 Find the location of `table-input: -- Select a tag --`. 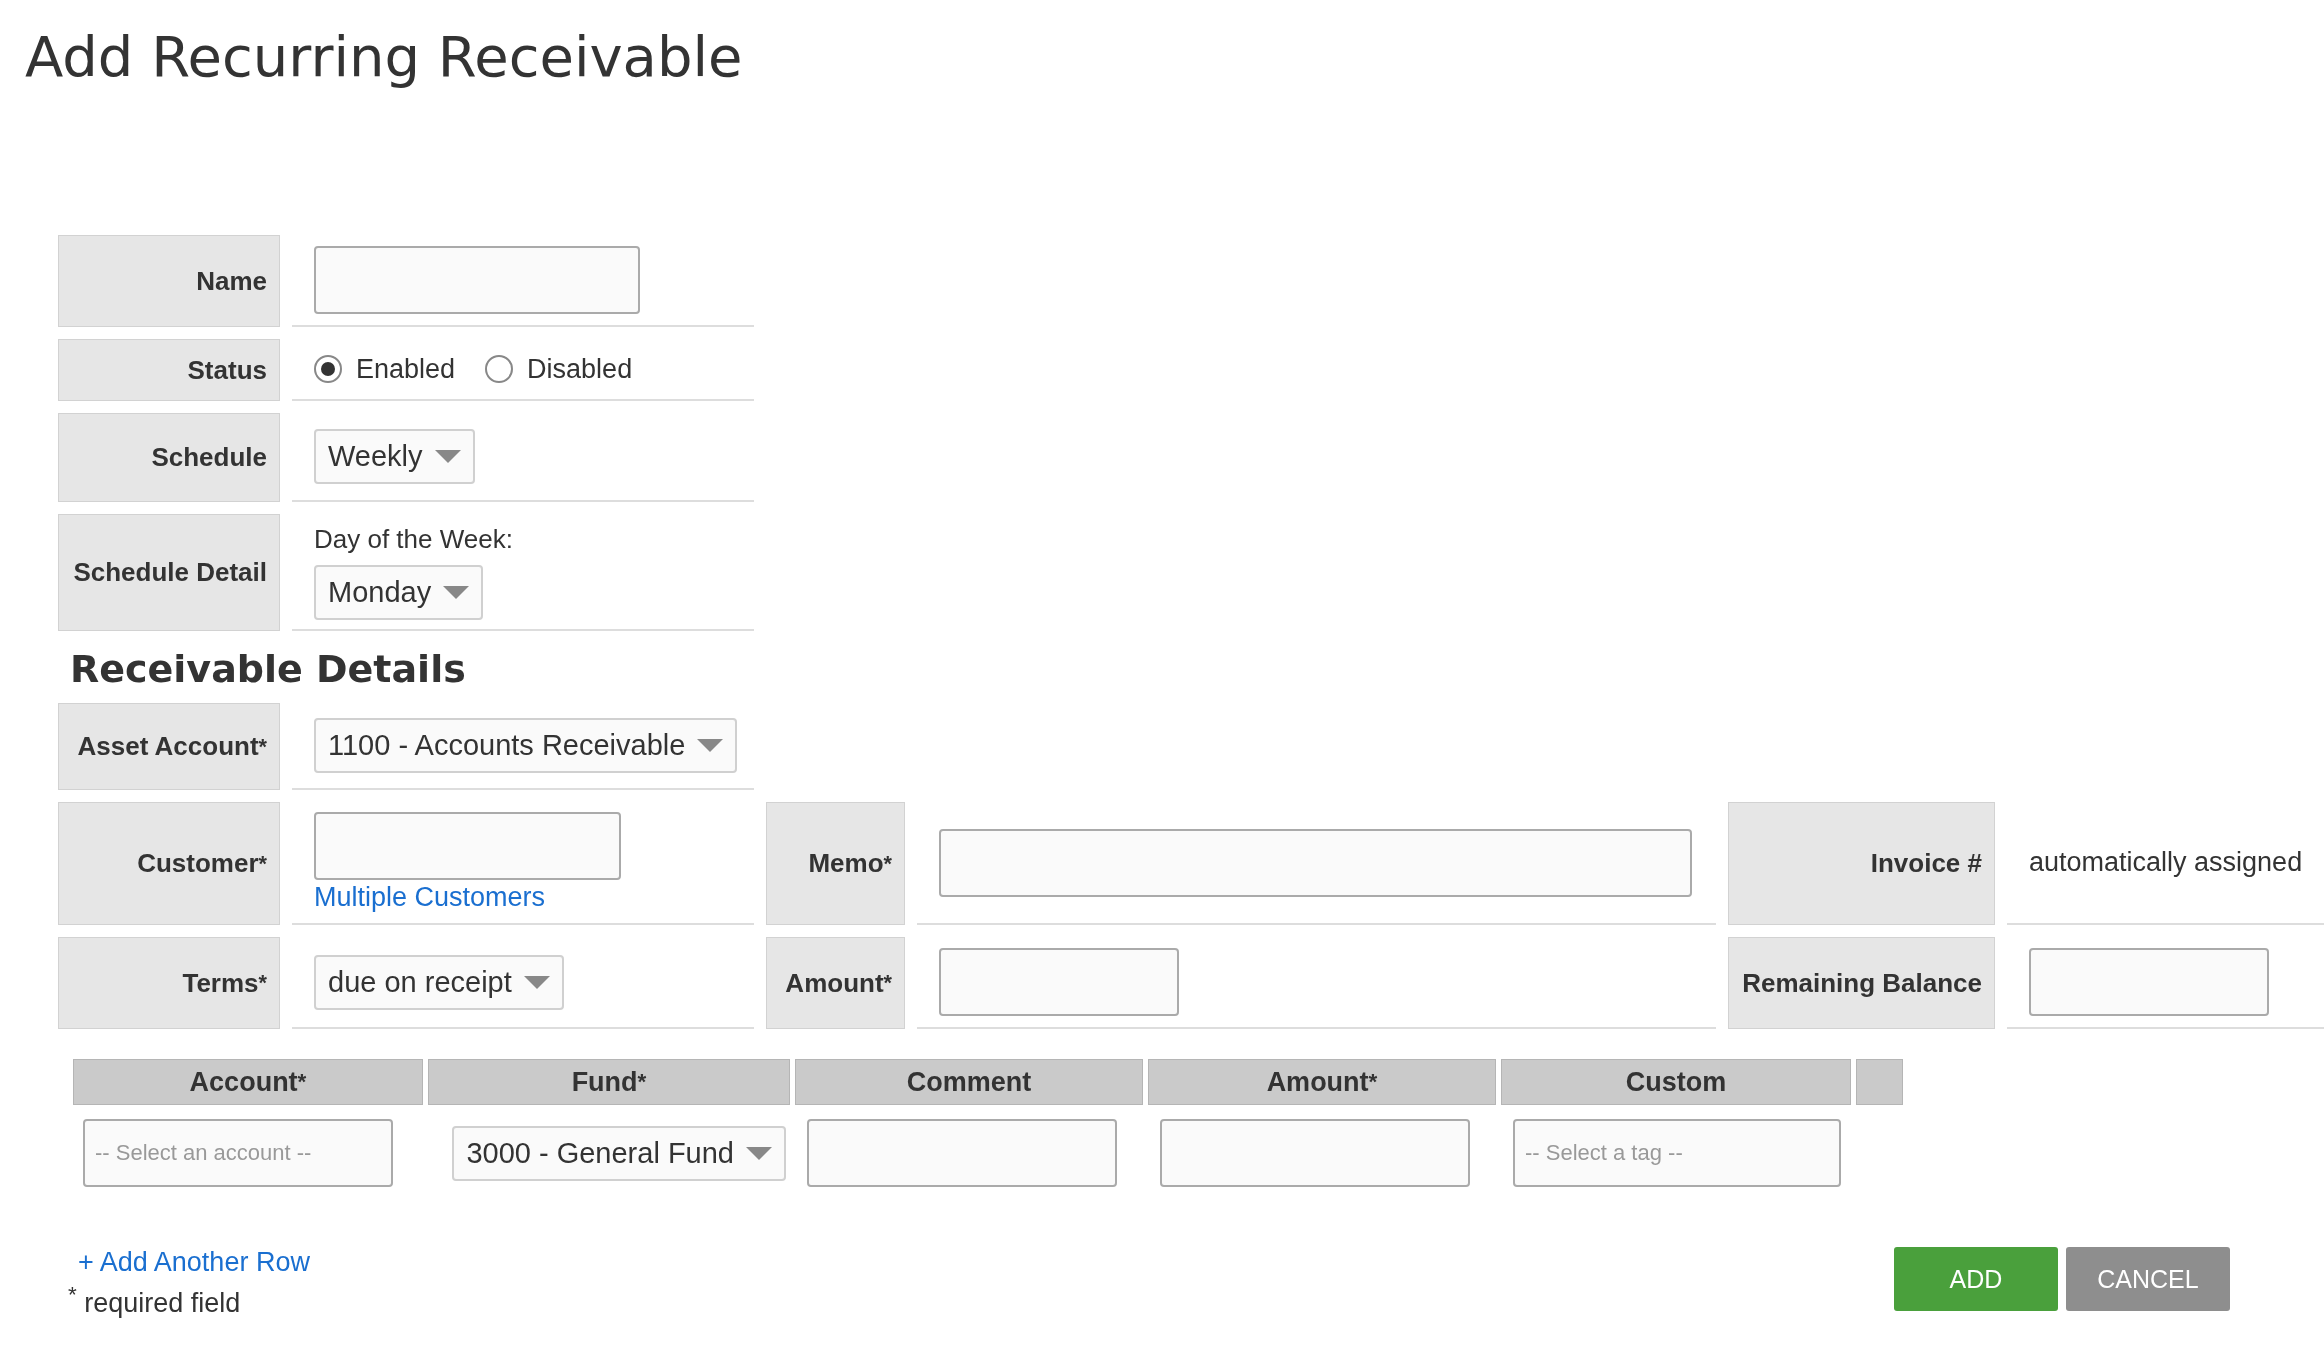

table-input: -- Select a tag -- is located at coordinates (1677, 1153).